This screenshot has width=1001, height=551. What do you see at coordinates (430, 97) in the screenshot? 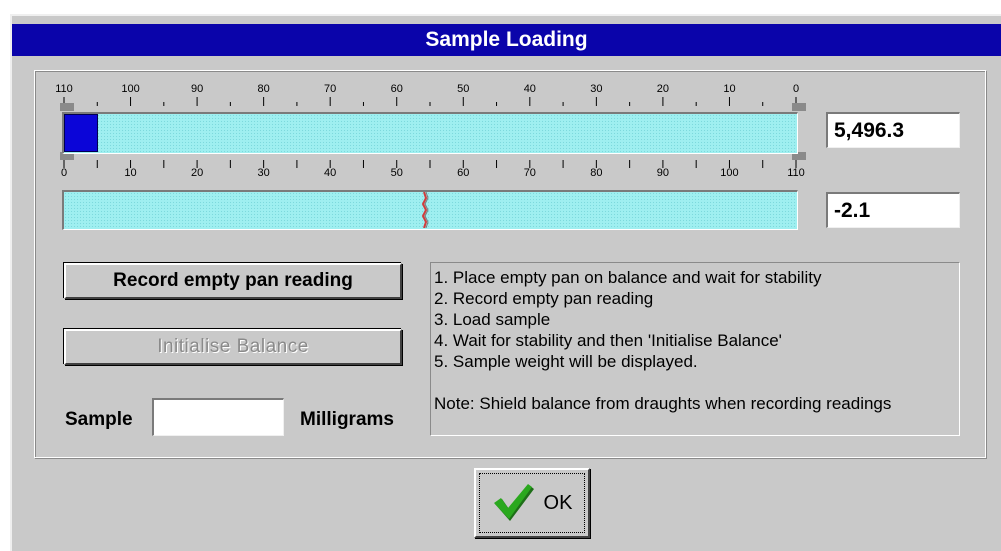
I see `top-scale: 110 100 90 80 70 60 50 40 30 20 10 0` at bounding box center [430, 97].